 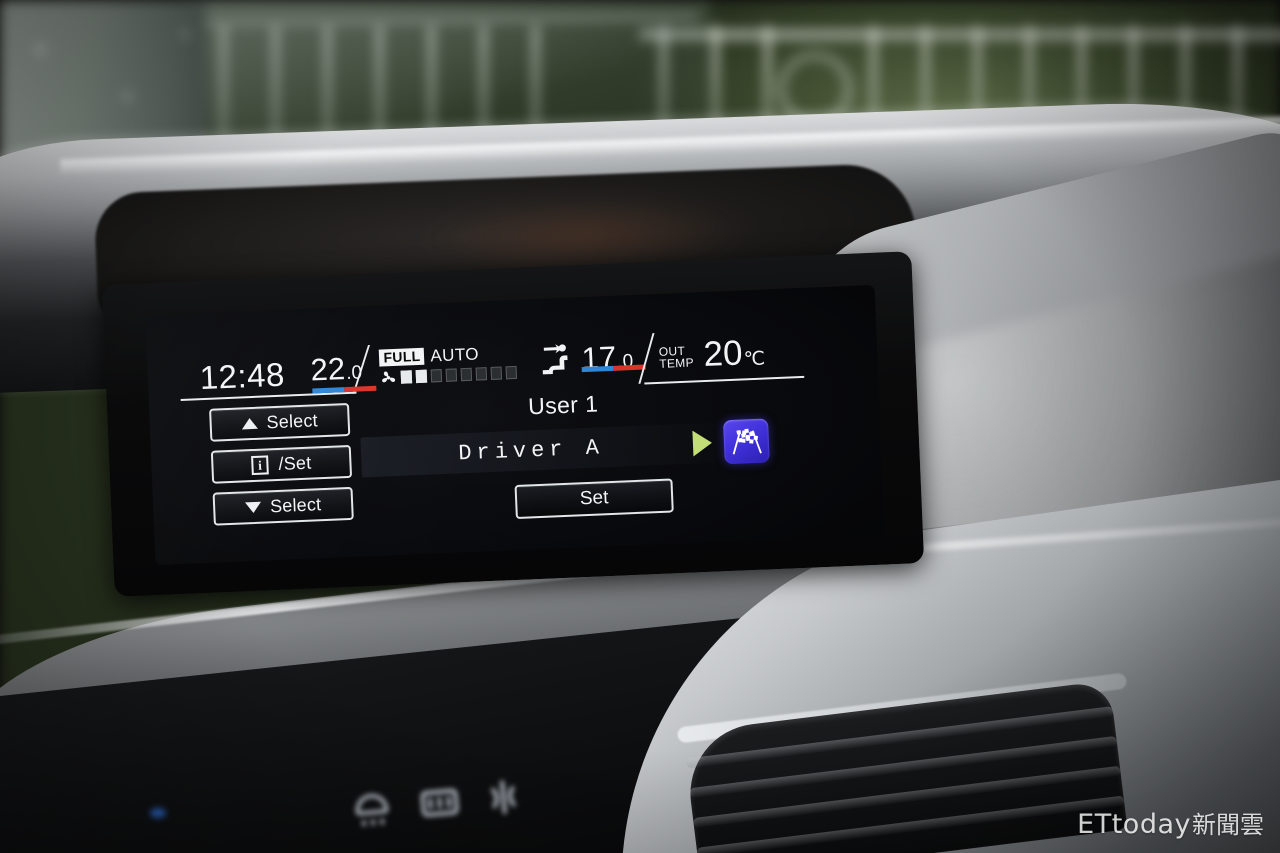 I want to click on full-auto-badge: FULL, so click(x=402, y=357).